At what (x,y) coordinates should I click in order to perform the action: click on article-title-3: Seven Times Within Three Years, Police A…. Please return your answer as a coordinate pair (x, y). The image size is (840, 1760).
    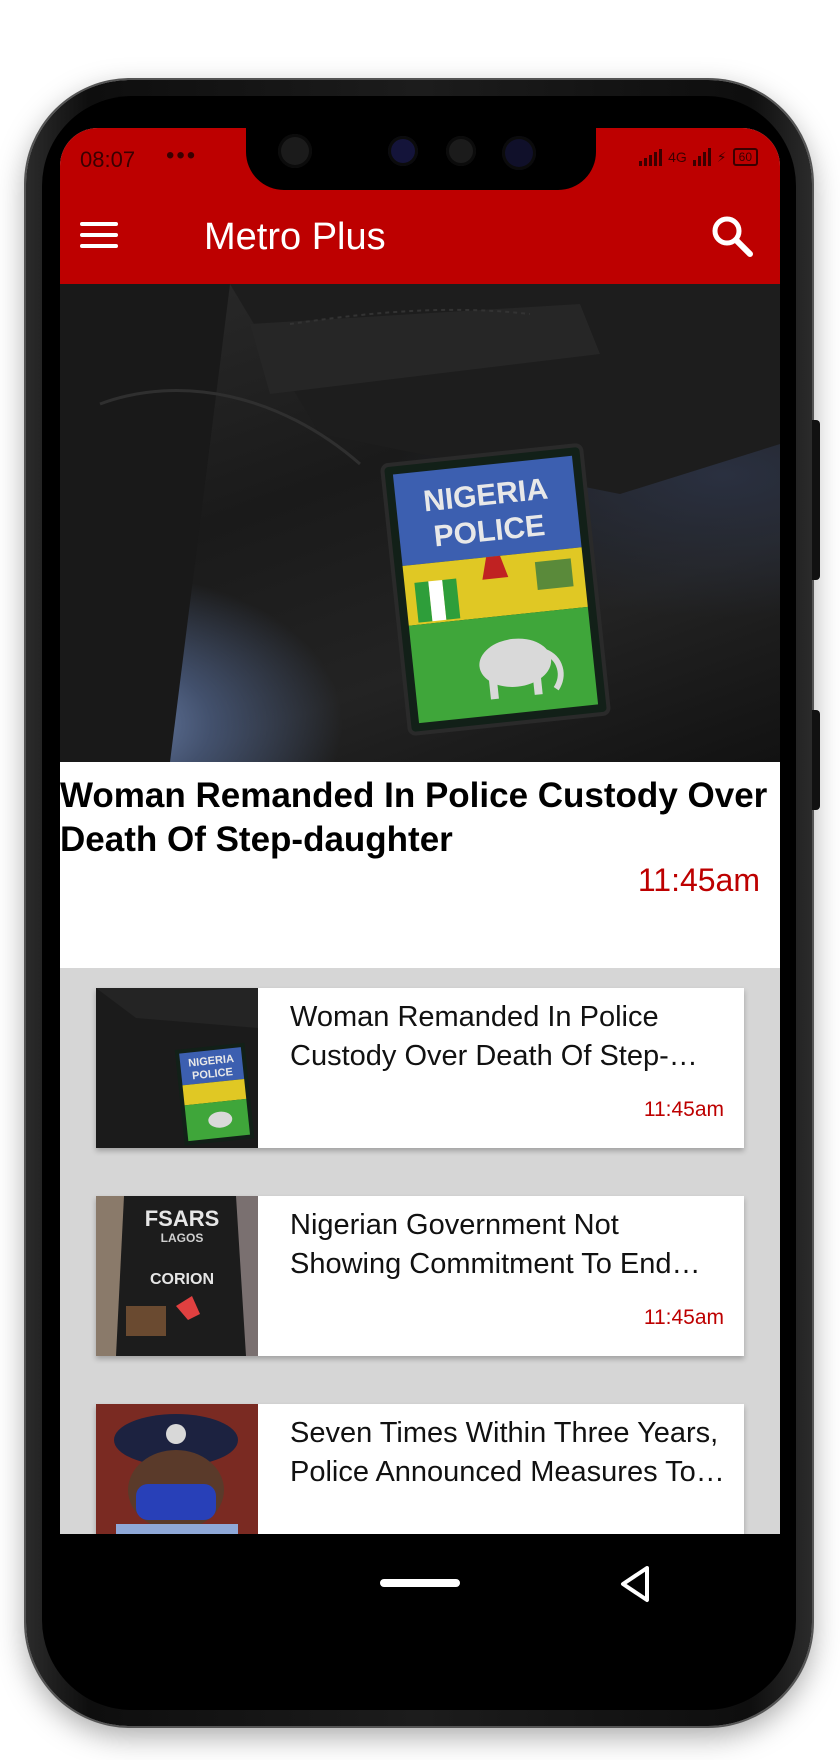
    Looking at the image, I should click on (510, 1453).